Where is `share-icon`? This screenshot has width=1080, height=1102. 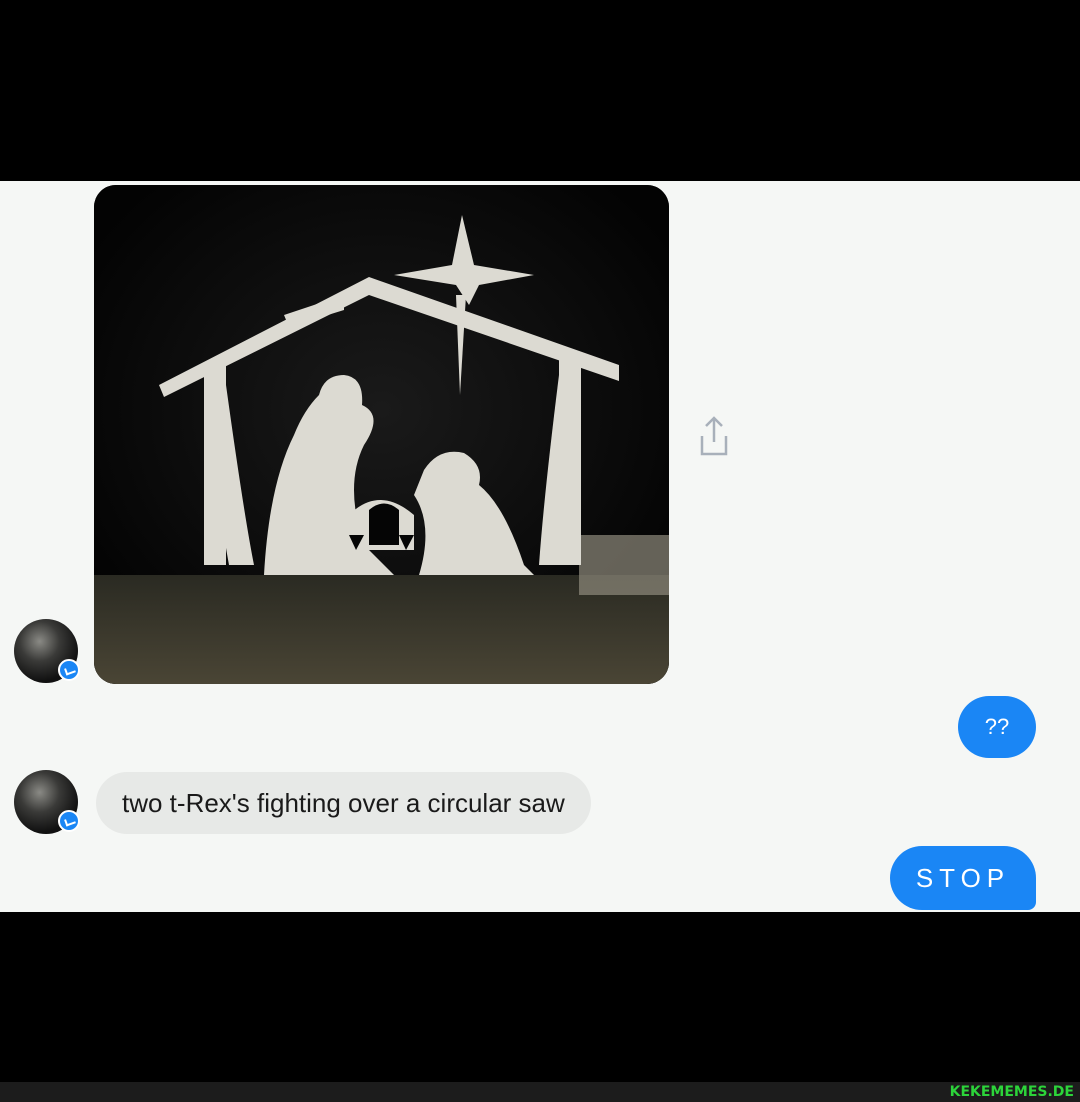 share-icon is located at coordinates (714, 436).